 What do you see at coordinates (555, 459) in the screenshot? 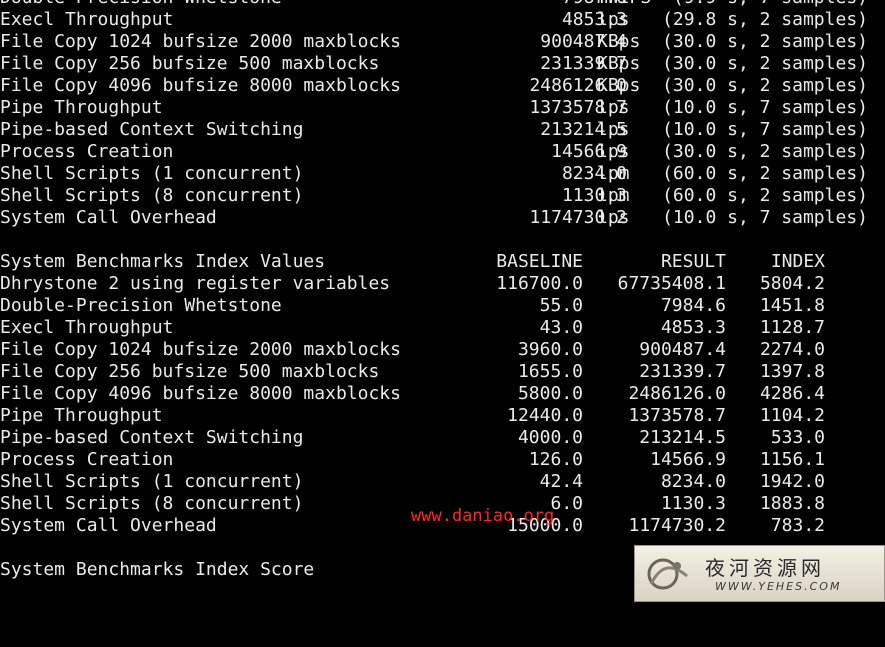
I see `index-baseline: 126.0` at bounding box center [555, 459].